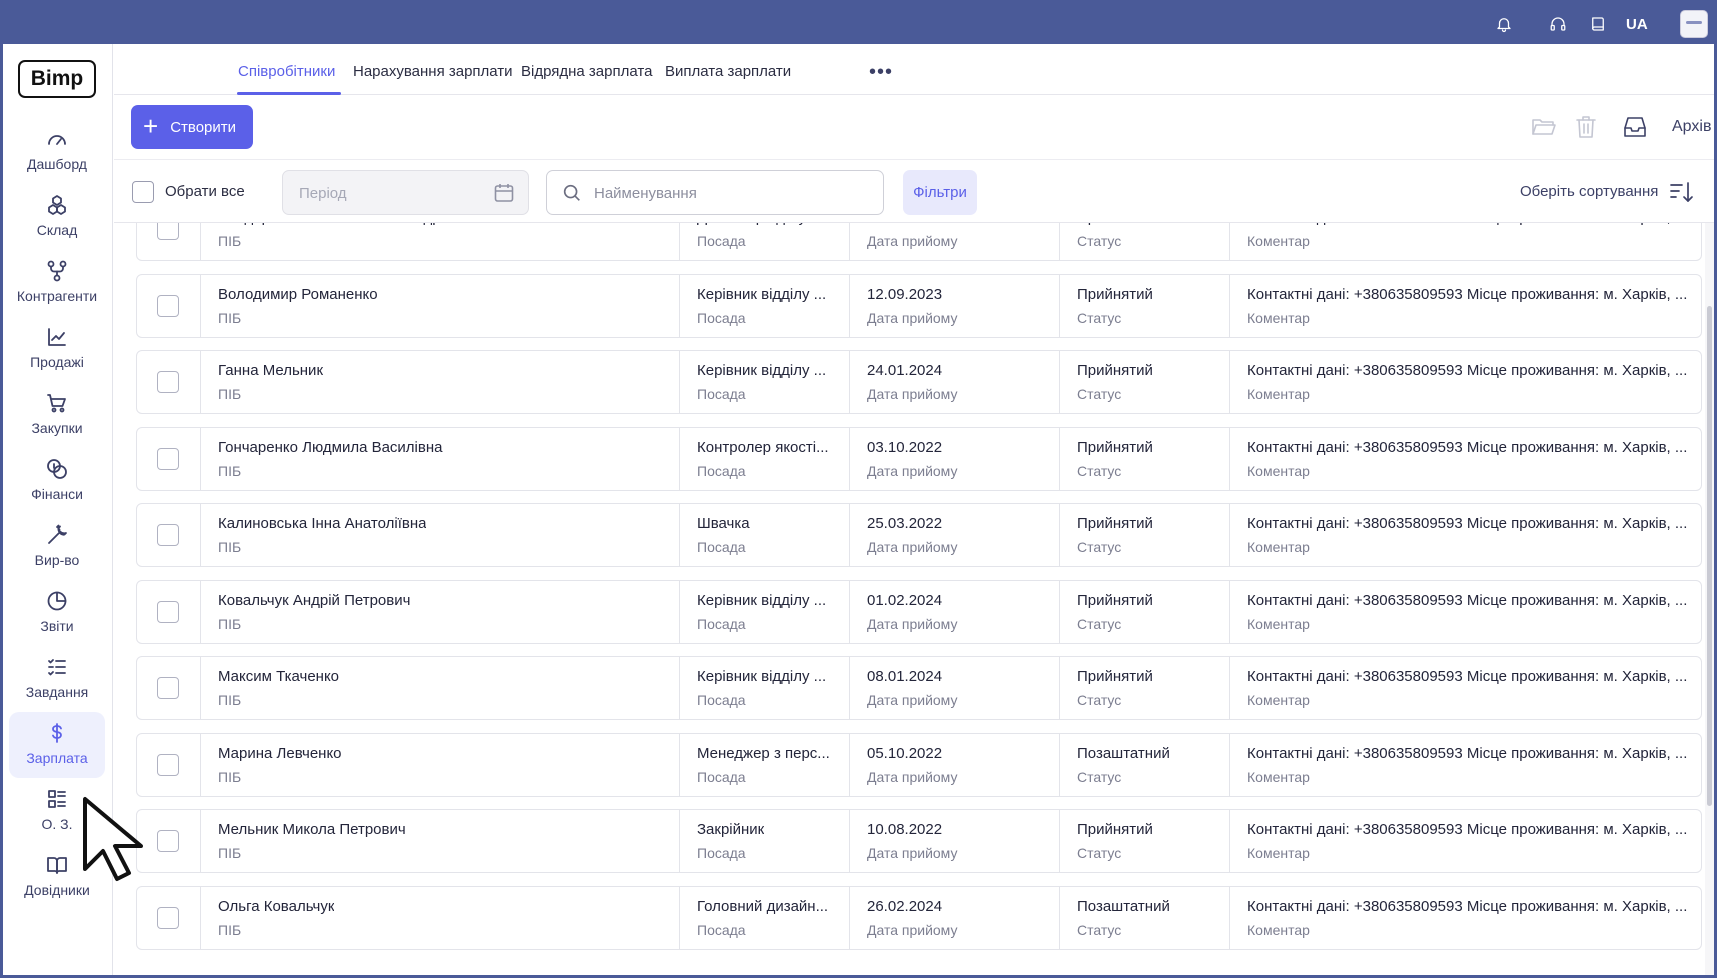 Image resolution: width=1717 pixels, height=978 pixels. Describe the element at coordinates (1586, 127) in the screenshot. I see `trash-icon` at that location.